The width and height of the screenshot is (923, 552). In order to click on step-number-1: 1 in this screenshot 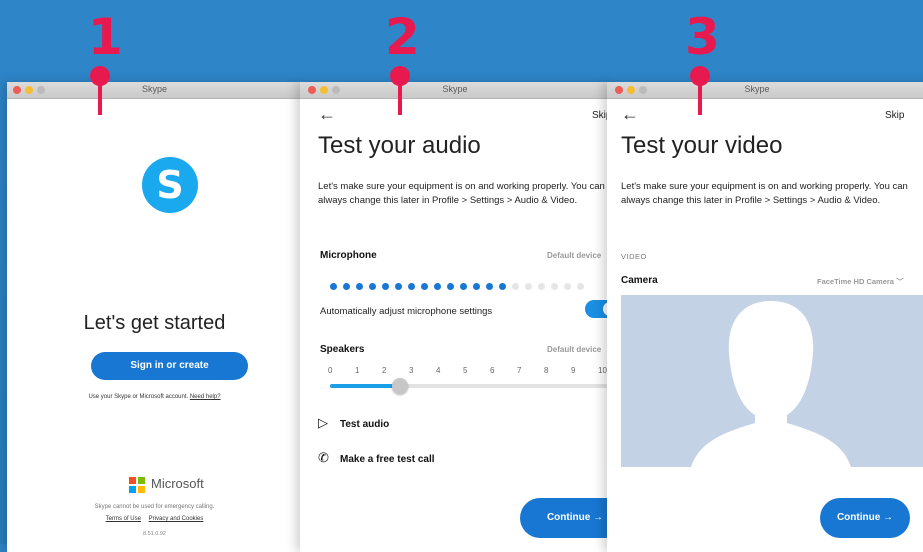, I will do `click(105, 37)`.